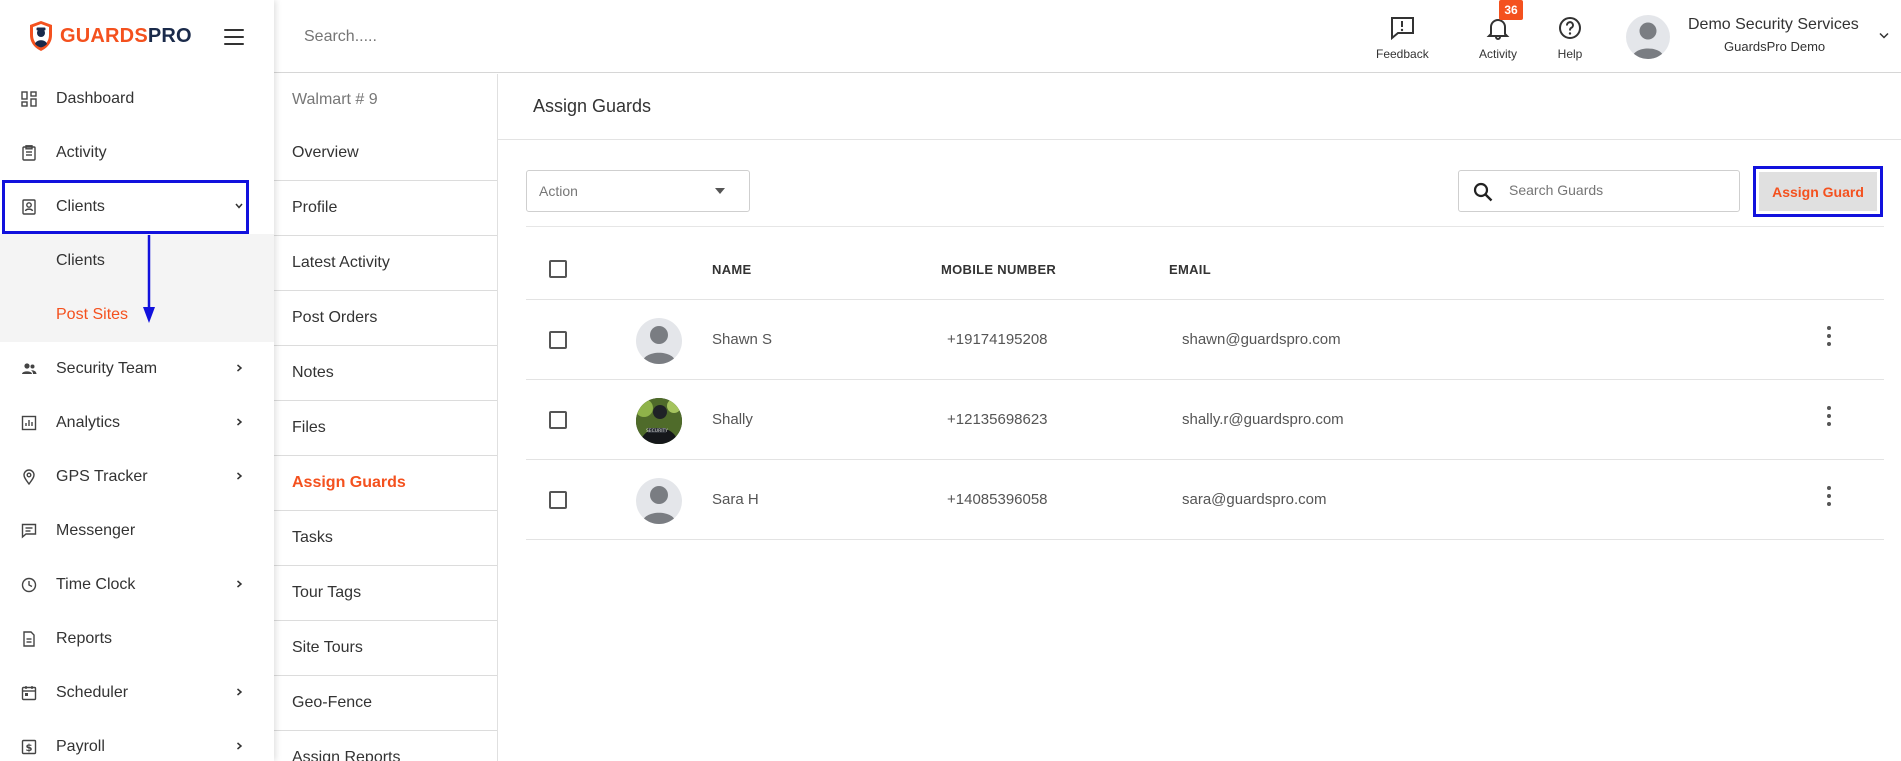 The height and width of the screenshot is (761, 1901). I want to click on clients-submenu: Clients Post Sites, so click(137, 288).